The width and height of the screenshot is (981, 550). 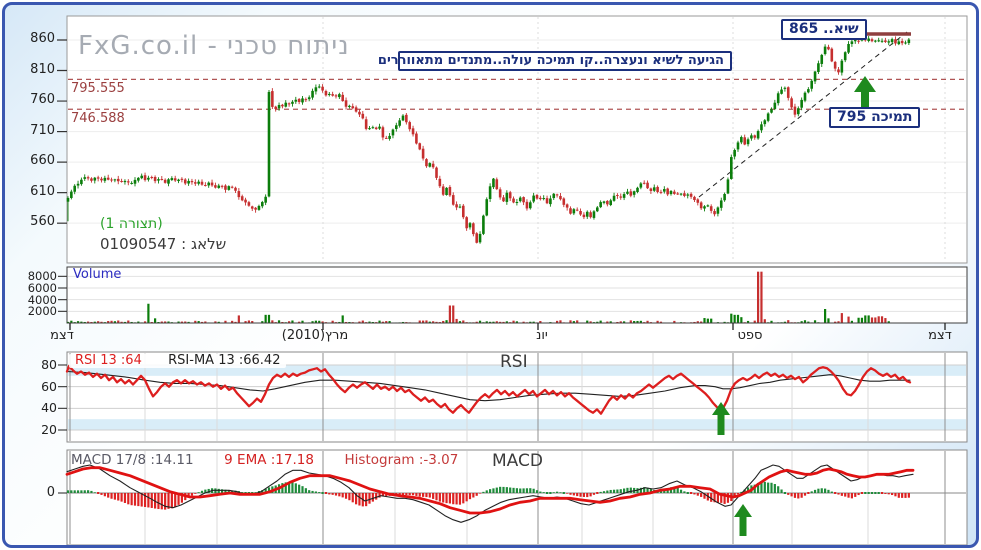 What do you see at coordinates (97, 274) in the screenshot?
I see `volume-title: Volume` at bounding box center [97, 274].